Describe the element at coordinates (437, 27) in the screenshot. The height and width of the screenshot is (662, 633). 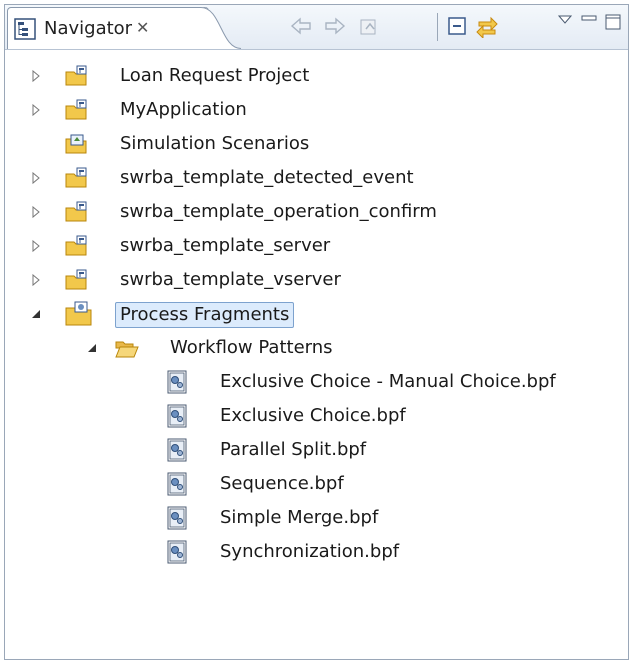
I see `toolbar-separator` at that location.